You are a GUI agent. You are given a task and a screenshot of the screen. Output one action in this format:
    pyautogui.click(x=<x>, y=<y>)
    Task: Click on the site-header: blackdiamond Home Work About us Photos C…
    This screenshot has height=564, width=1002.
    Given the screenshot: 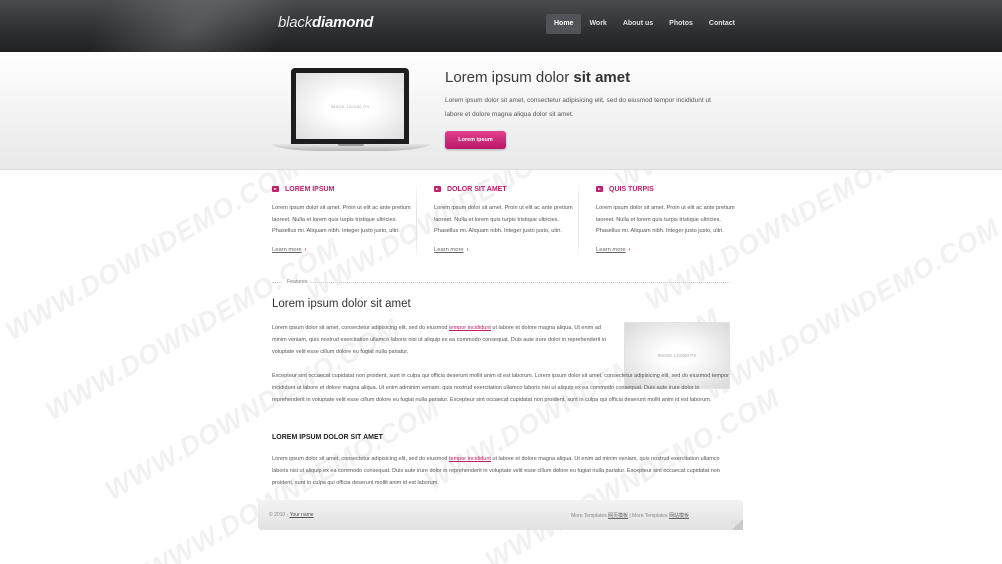 What is the action you would take?
    pyautogui.click(x=501, y=26)
    